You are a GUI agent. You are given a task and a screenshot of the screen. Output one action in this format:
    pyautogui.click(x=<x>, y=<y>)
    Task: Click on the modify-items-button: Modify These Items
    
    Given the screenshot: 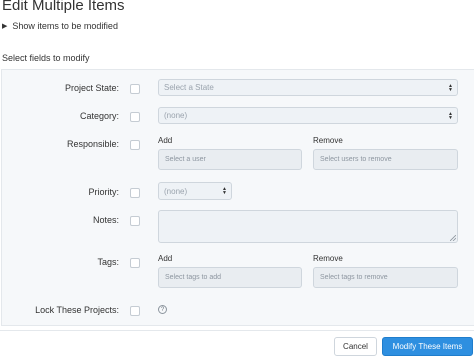 What is the action you would take?
    pyautogui.click(x=427, y=346)
    